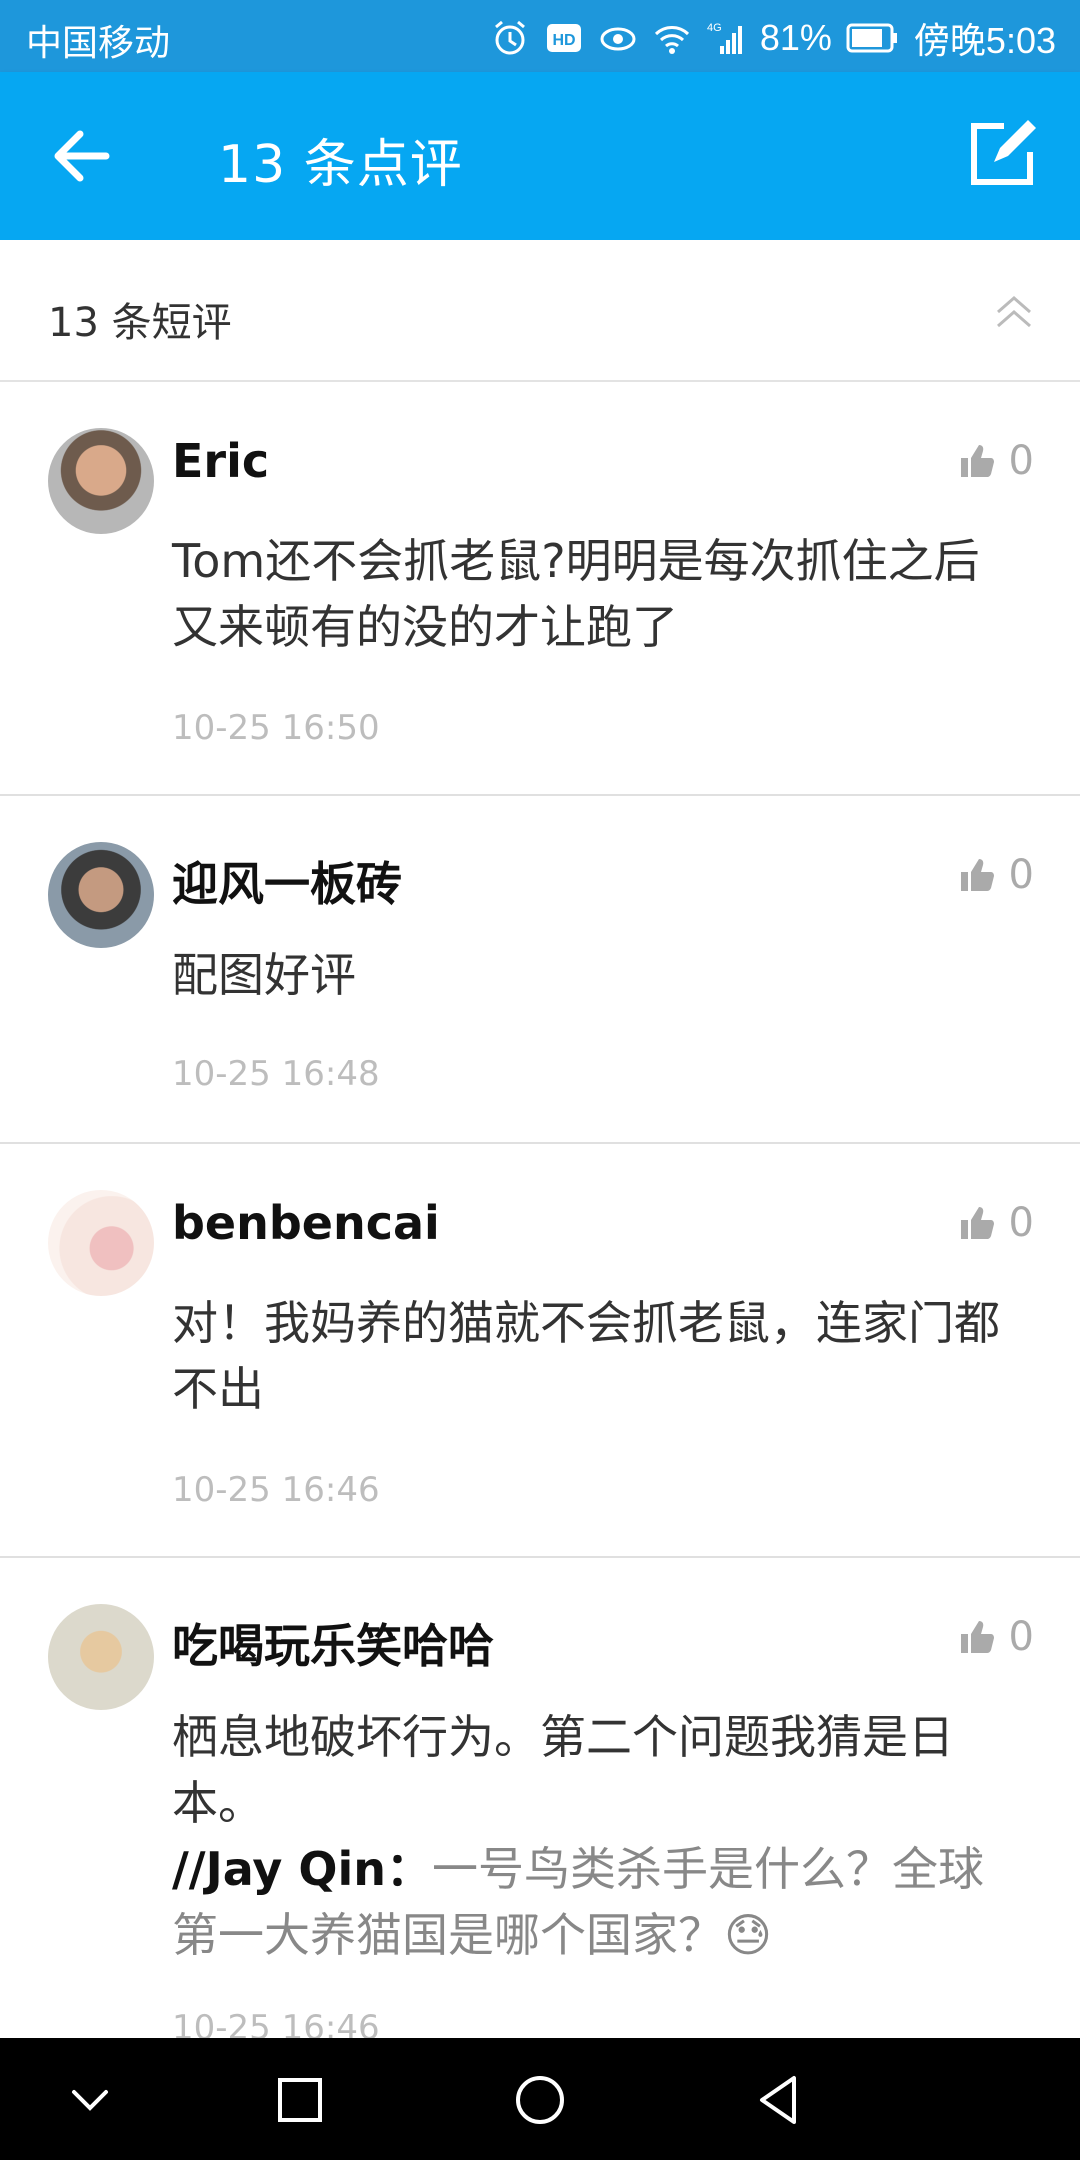 This screenshot has height=2160, width=1080. I want to click on comment-author: Eric, so click(220, 461).